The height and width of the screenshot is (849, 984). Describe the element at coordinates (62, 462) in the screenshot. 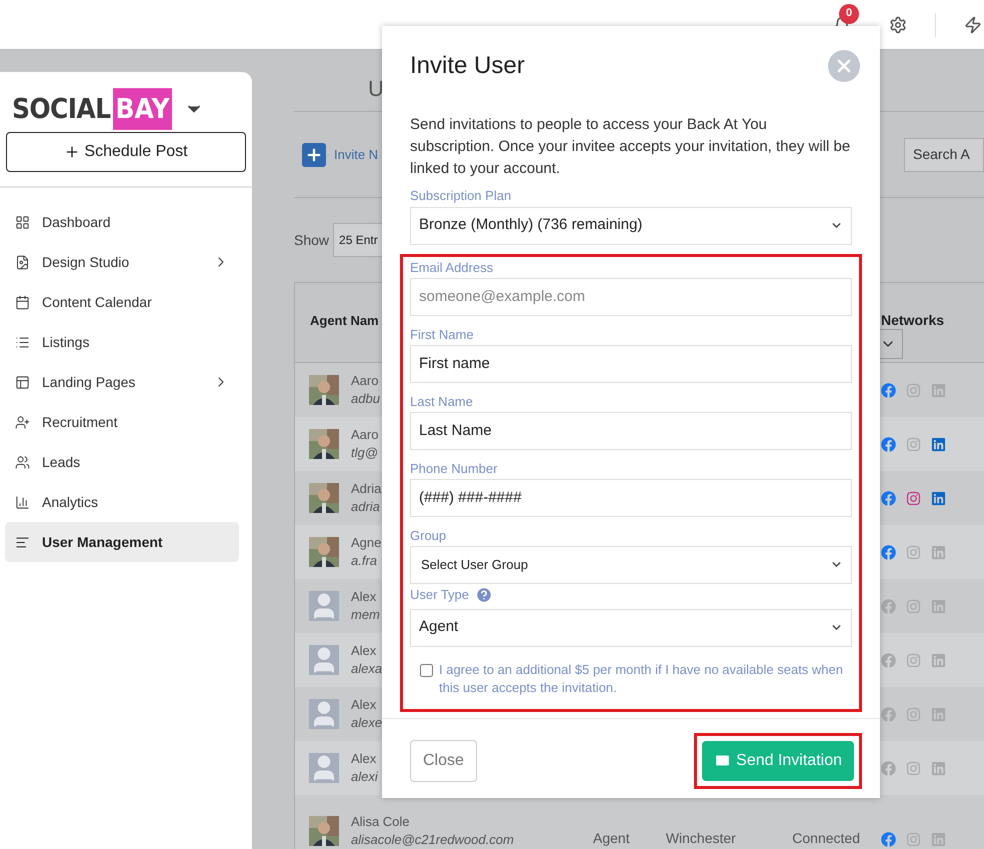

I see `sidebar-label: Leads` at that location.